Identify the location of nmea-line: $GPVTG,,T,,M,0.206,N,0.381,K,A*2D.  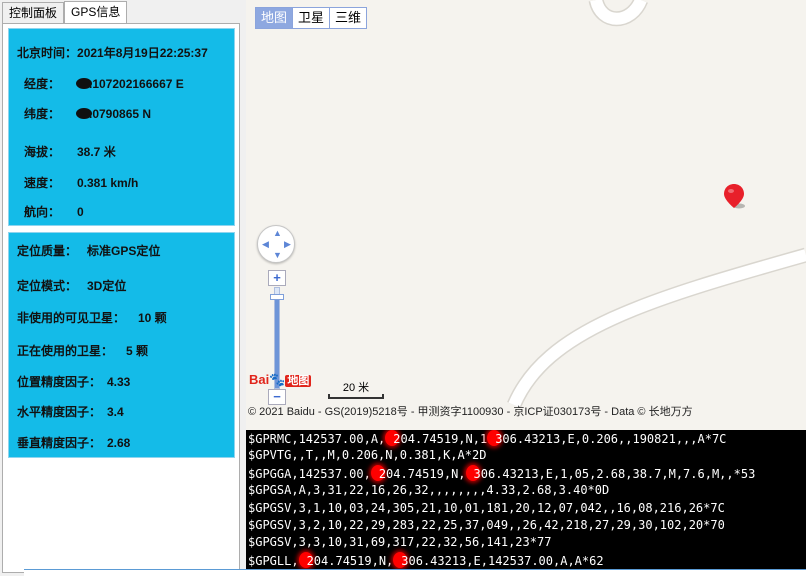
(527, 455).